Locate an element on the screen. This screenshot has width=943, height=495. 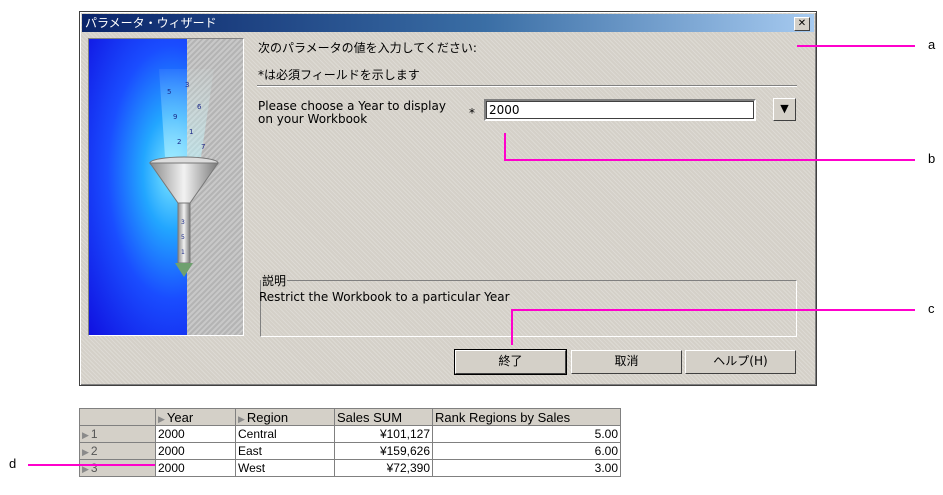
callout-line-b is located at coordinates (709, 147).